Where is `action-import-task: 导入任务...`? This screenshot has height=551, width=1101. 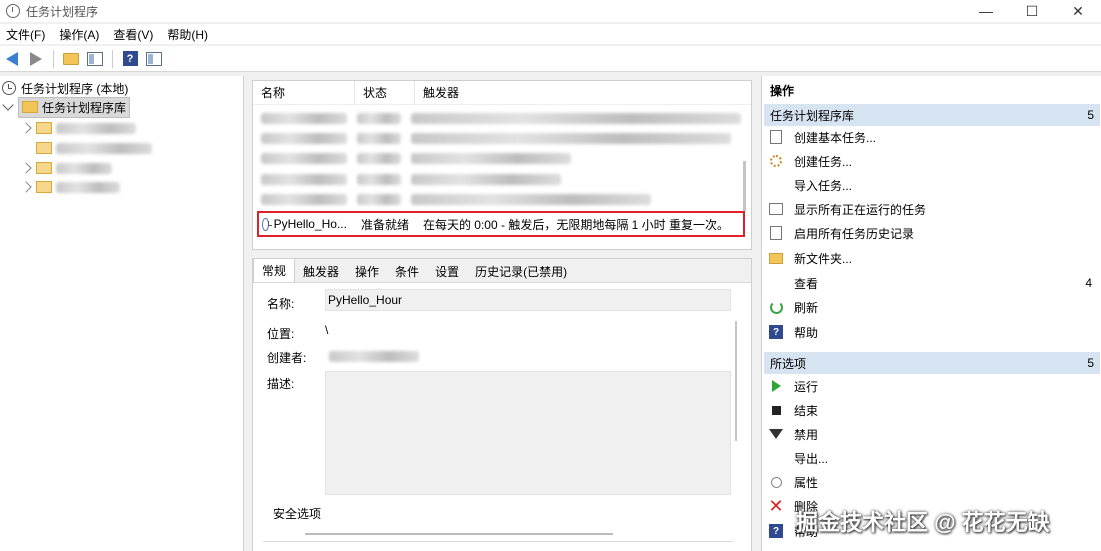 action-import-task: 导入任务... is located at coordinates (933, 185).